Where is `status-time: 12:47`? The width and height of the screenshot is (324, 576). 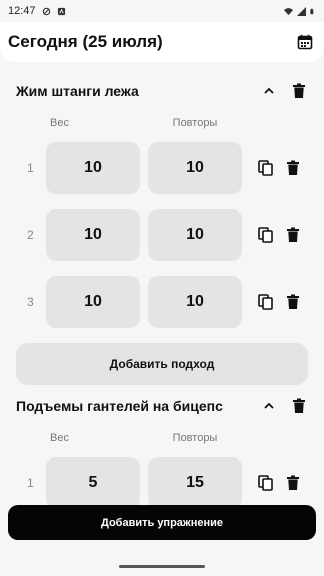 status-time: 12:47 is located at coordinates (22, 11).